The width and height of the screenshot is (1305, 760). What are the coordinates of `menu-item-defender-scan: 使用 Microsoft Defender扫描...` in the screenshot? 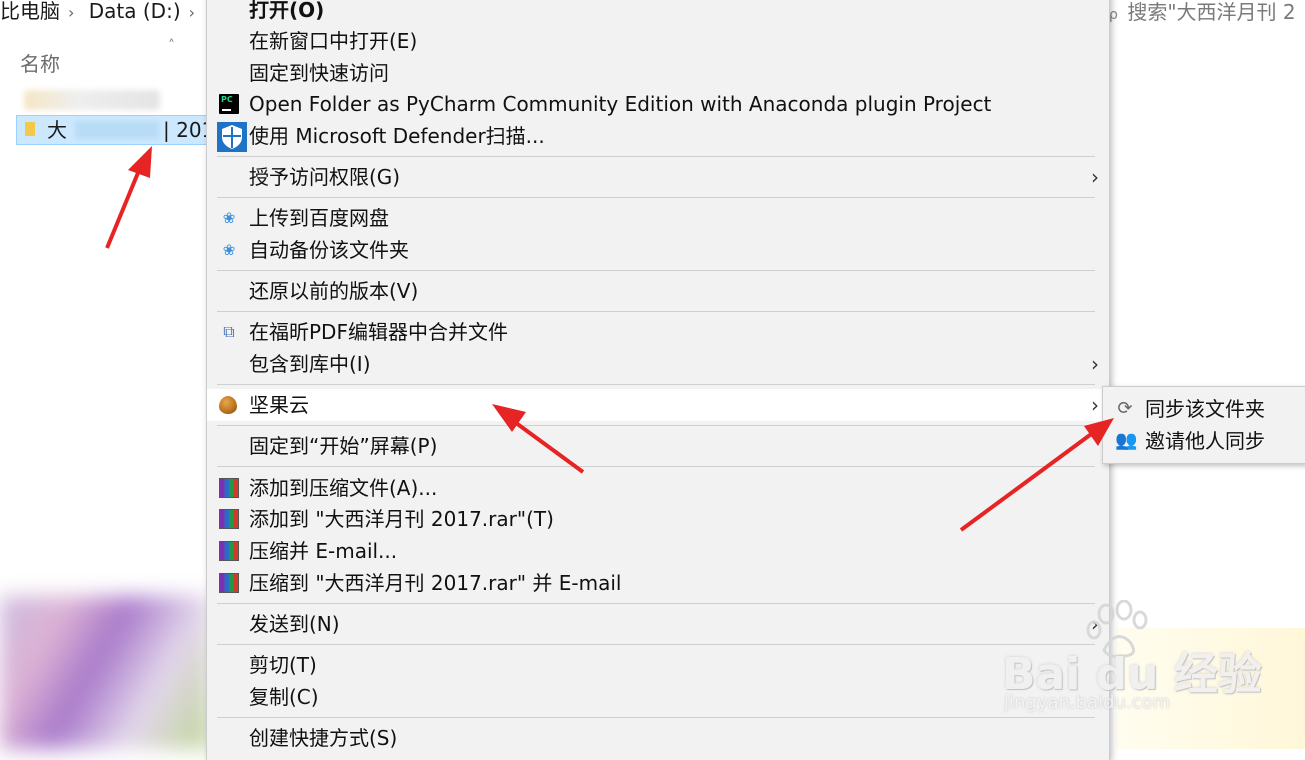 It's located at (658, 136).